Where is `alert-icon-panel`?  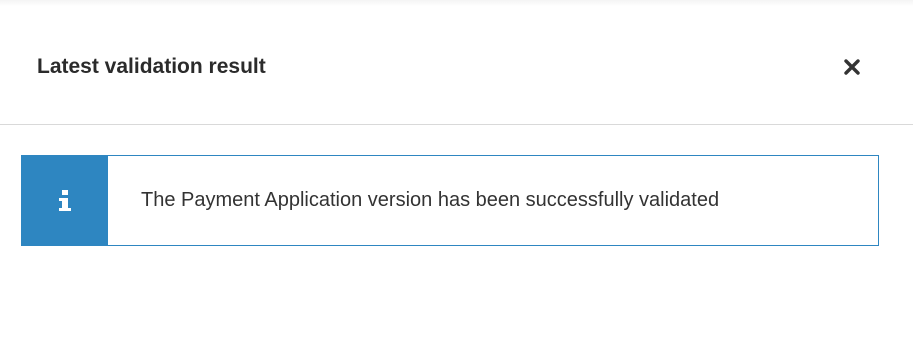
alert-icon-panel is located at coordinates (65, 200).